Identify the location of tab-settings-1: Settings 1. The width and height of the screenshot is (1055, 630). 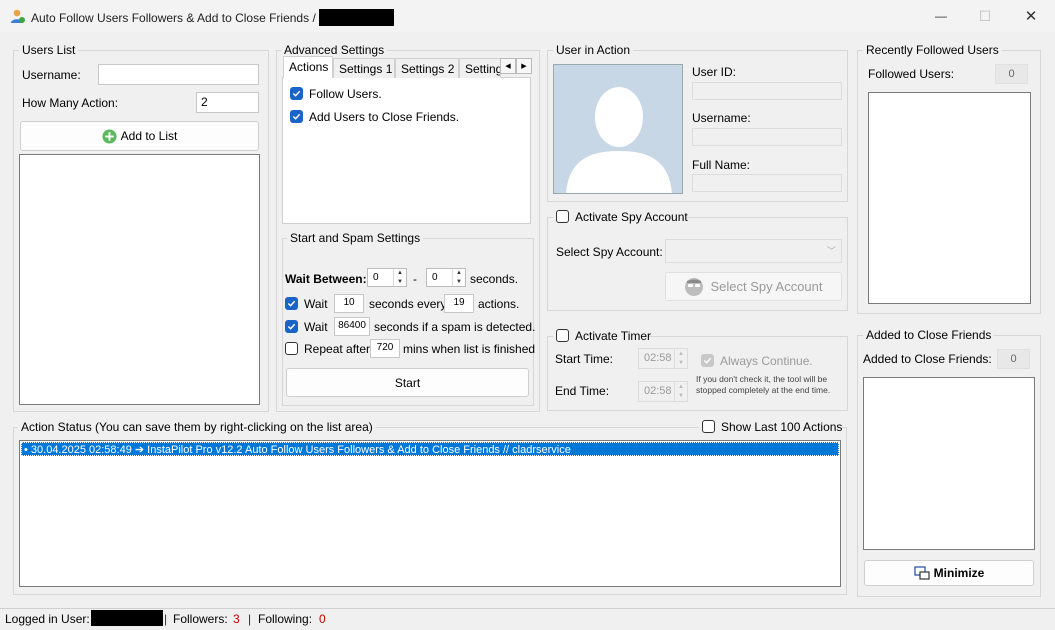
(364, 68).